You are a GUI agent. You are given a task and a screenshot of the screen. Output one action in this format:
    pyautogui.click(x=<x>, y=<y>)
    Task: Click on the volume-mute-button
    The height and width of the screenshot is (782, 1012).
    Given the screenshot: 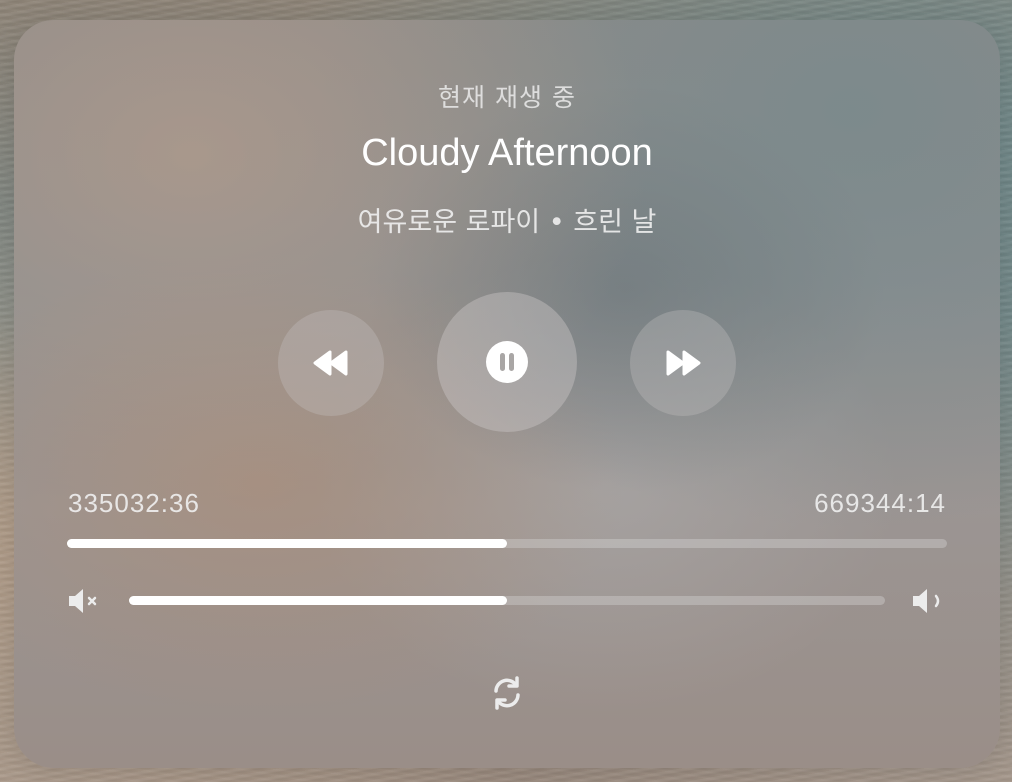 What is the action you would take?
    pyautogui.click(x=84, y=603)
    